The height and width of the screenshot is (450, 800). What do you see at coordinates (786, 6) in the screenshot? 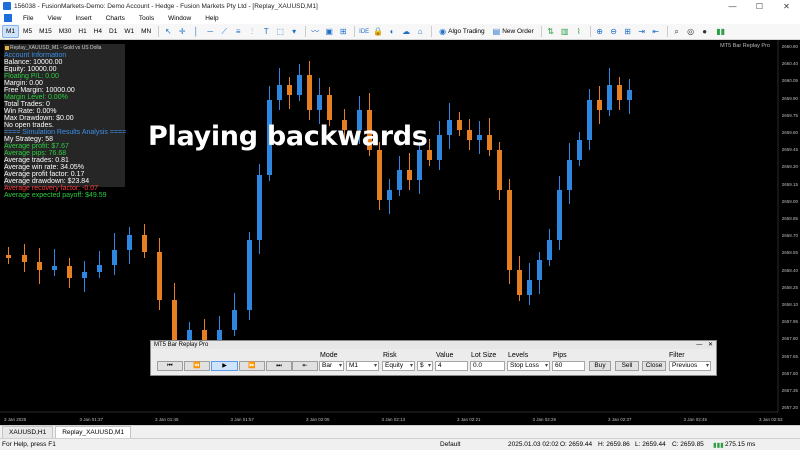
I see `close-window-button: ✕` at bounding box center [786, 6].